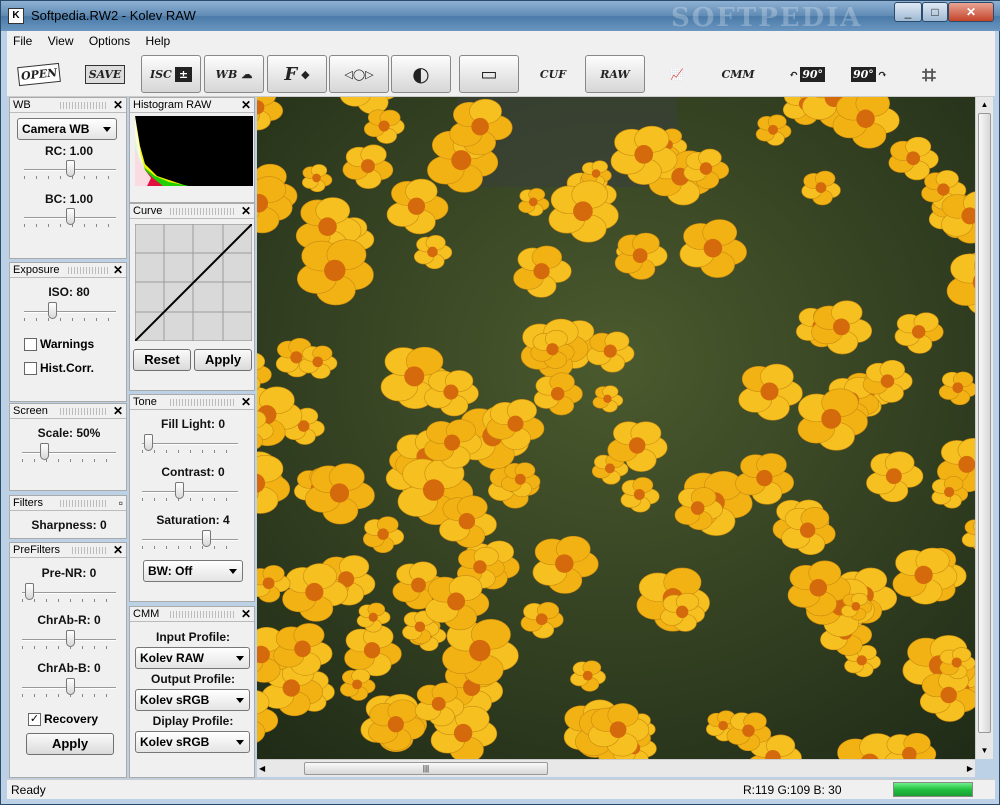  Describe the element at coordinates (148, 442) in the screenshot. I see `fill-light-slider-knob` at that location.